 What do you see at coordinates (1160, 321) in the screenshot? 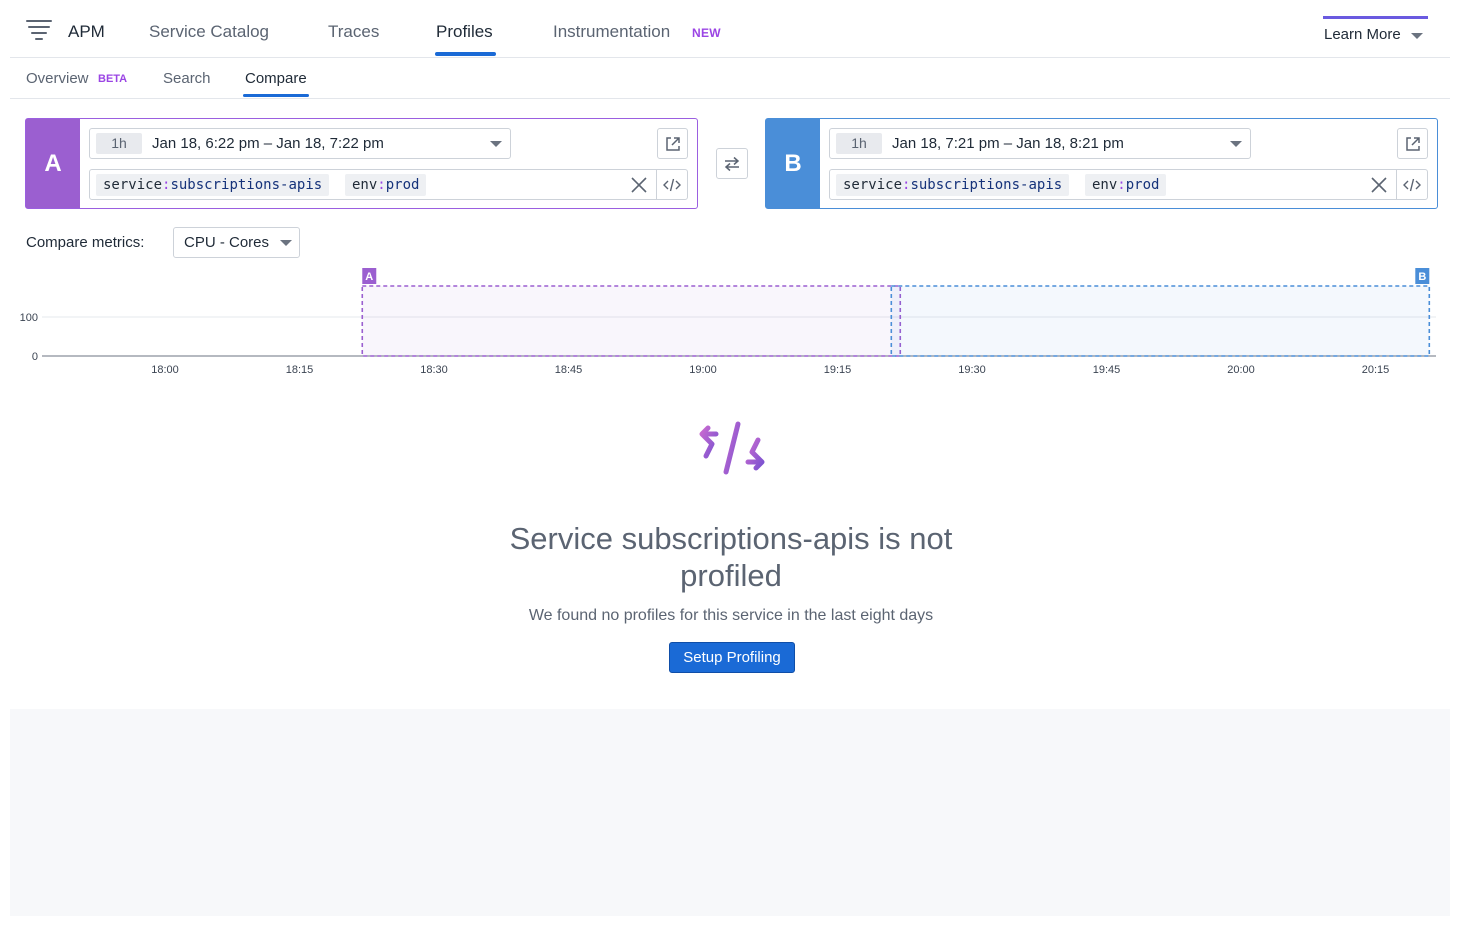
I see `selection-b` at bounding box center [1160, 321].